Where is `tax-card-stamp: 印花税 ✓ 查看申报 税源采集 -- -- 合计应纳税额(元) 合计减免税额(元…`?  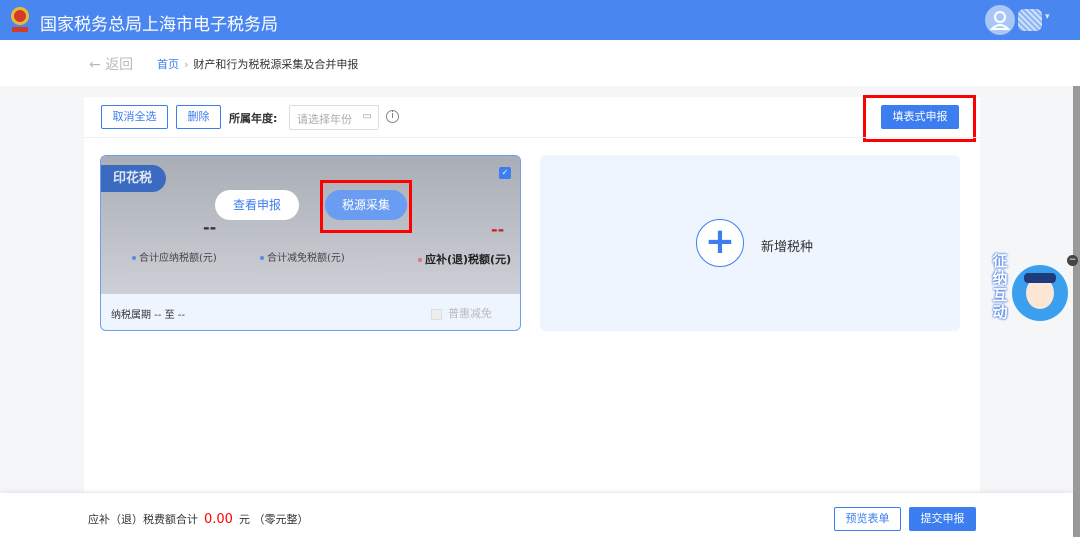
tax-card-stamp: 印花税 ✓ 查看申报 税源采集 -- -- 合计应纳税额(元) 合计减免税额(元… is located at coordinates (310, 243).